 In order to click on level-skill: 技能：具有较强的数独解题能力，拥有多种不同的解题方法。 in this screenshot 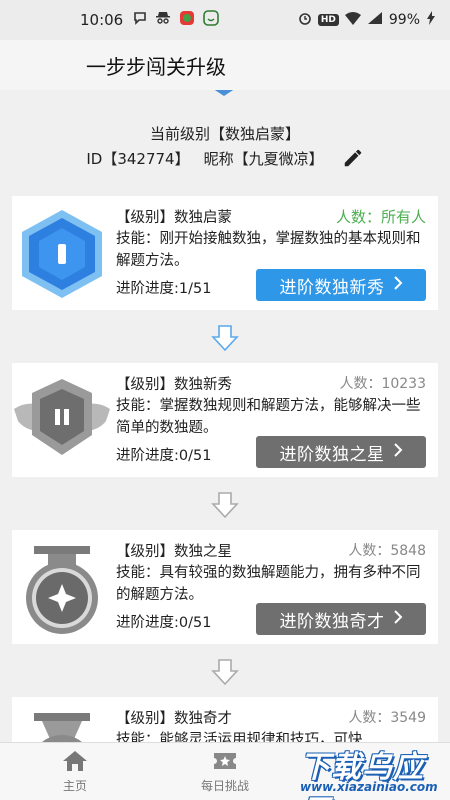, I will do `click(268, 584)`.